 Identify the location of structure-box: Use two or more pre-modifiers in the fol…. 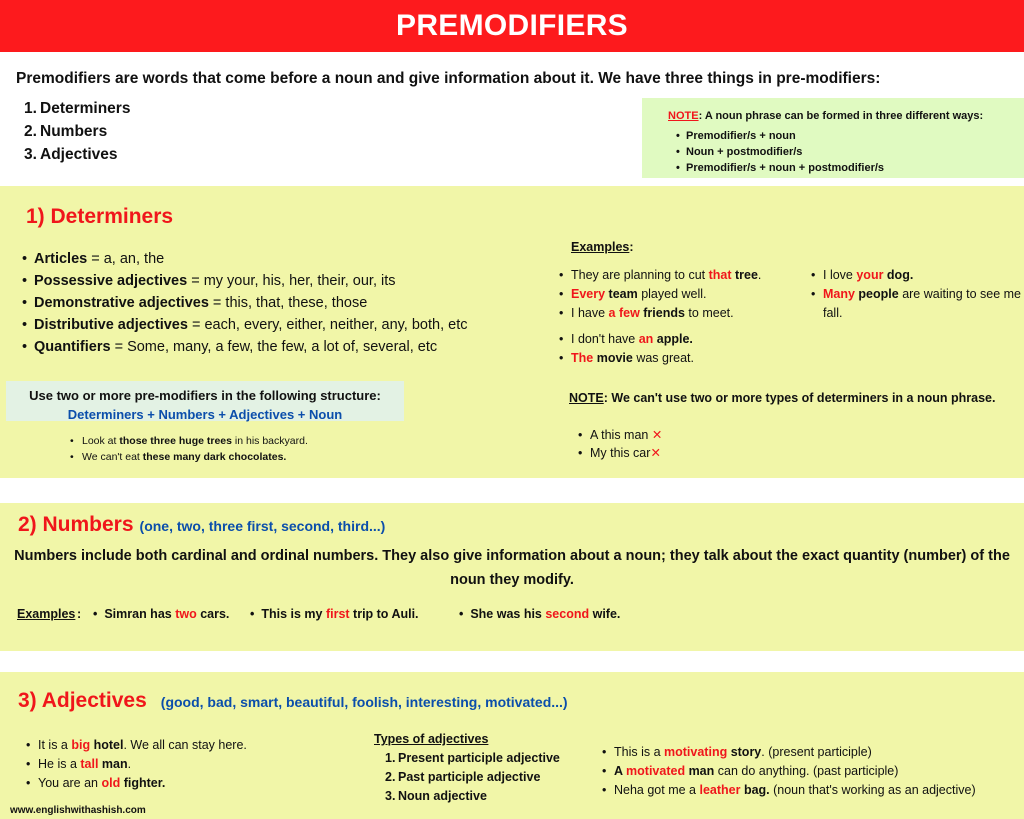
(205, 401).